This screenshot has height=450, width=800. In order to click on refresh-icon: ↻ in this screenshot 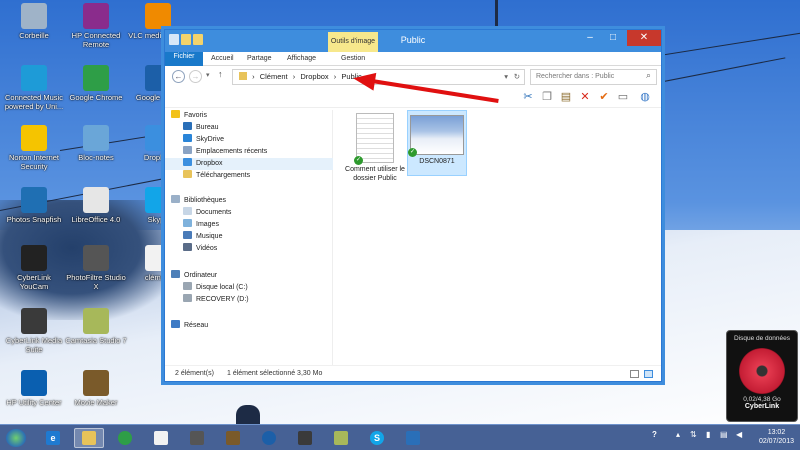, I will do `click(517, 77)`.